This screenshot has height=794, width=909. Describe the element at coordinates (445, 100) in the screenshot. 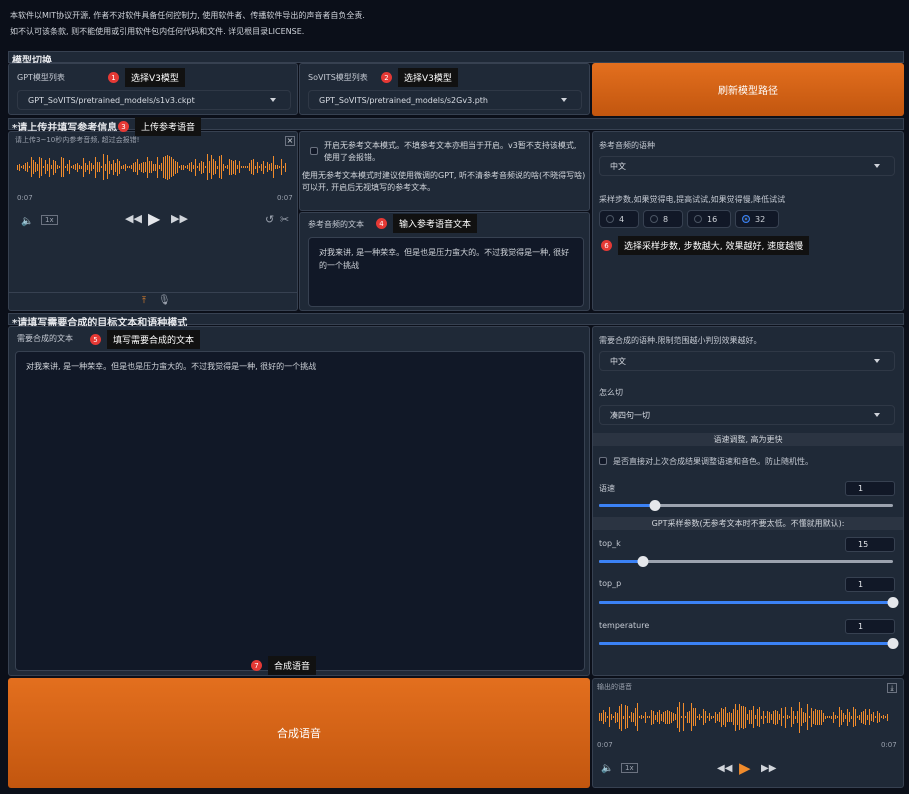

I see `sovits-model-select: GPT_SoVITS/pretrained_models/s2Gv3.pth` at that location.